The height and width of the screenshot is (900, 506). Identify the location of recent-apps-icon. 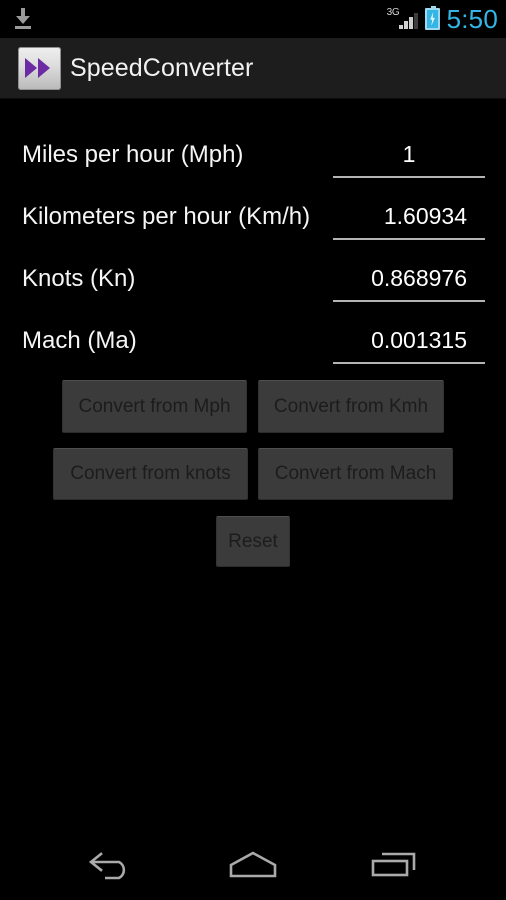
(394, 864).